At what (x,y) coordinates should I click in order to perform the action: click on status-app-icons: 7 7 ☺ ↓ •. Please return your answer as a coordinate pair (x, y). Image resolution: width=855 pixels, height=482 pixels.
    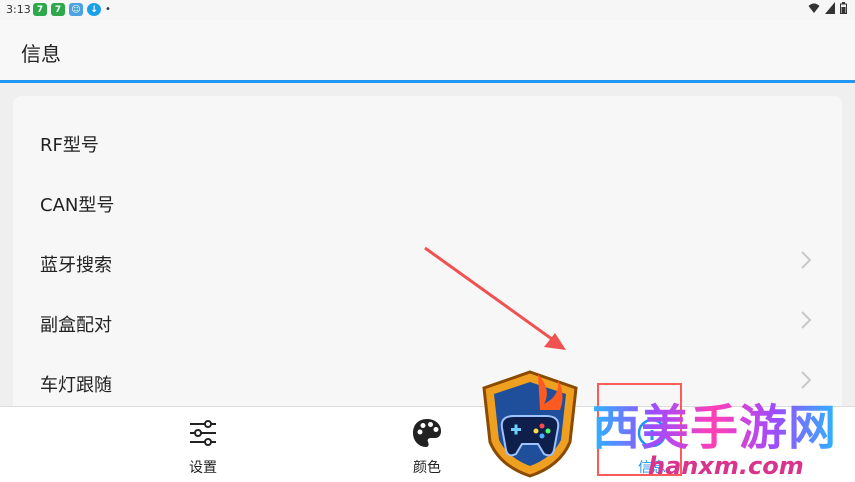
    Looking at the image, I should click on (72, 9).